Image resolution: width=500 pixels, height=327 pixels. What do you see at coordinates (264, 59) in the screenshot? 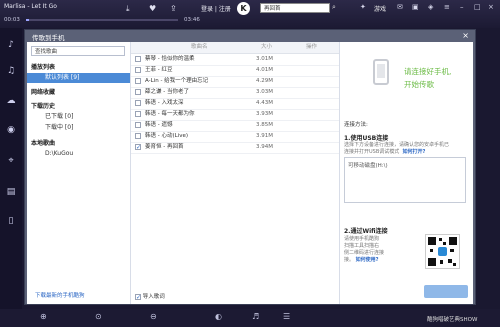
I see `song-size: 3.01M` at bounding box center [264, 59].